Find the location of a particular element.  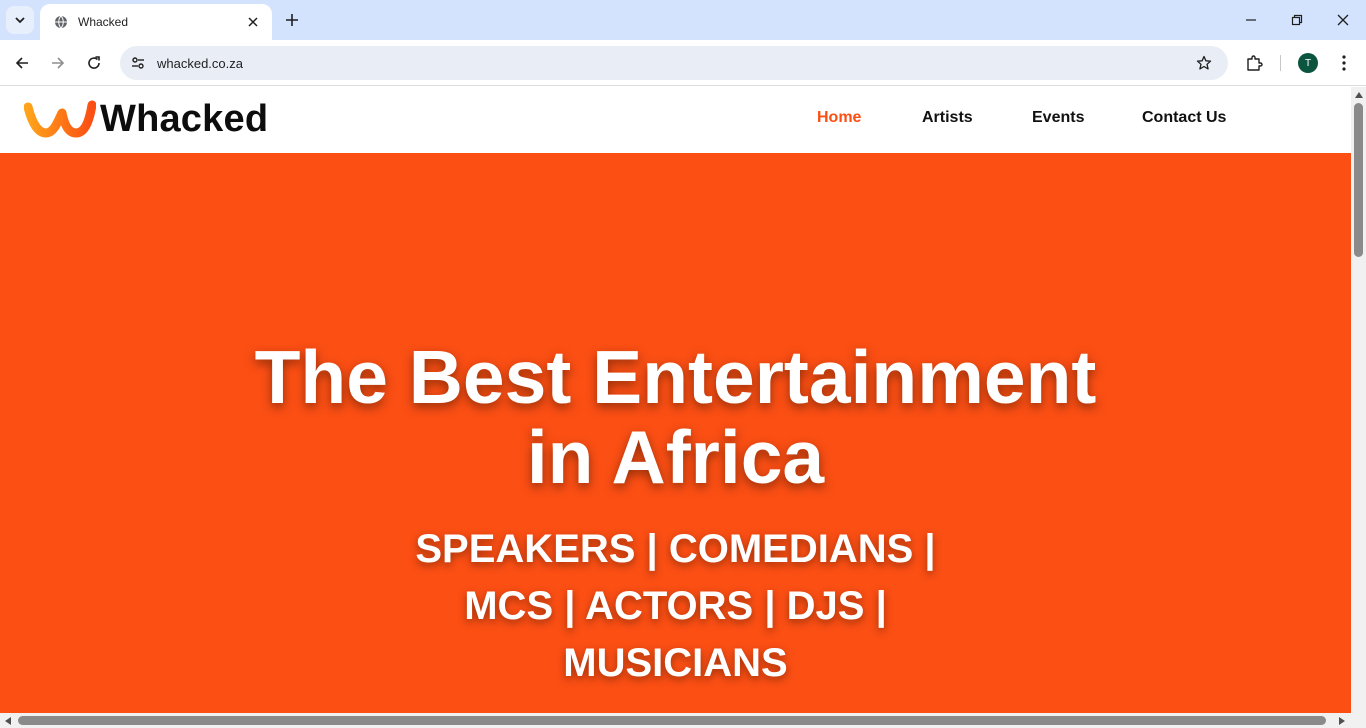

new-tab-button is located at coordinates (292, 20).